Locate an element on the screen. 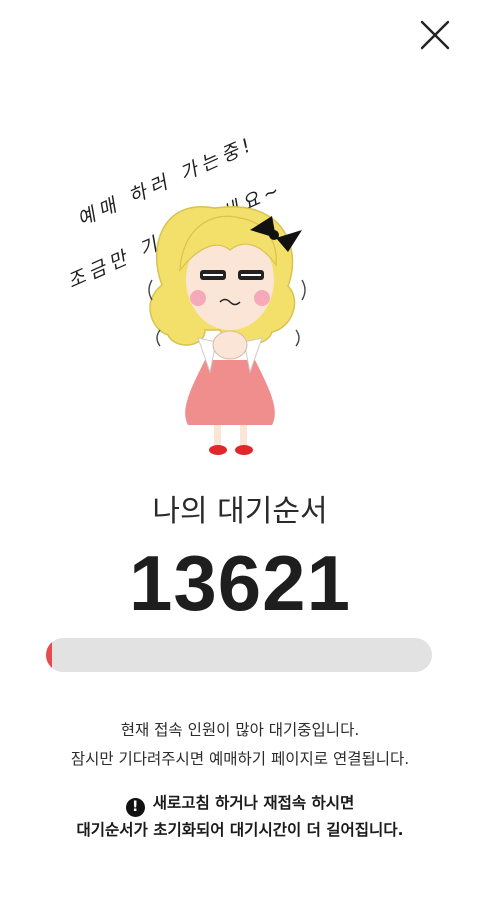 The width and height of the screenshot is (480, 924). close-icon is located at coordinates (435, 35).